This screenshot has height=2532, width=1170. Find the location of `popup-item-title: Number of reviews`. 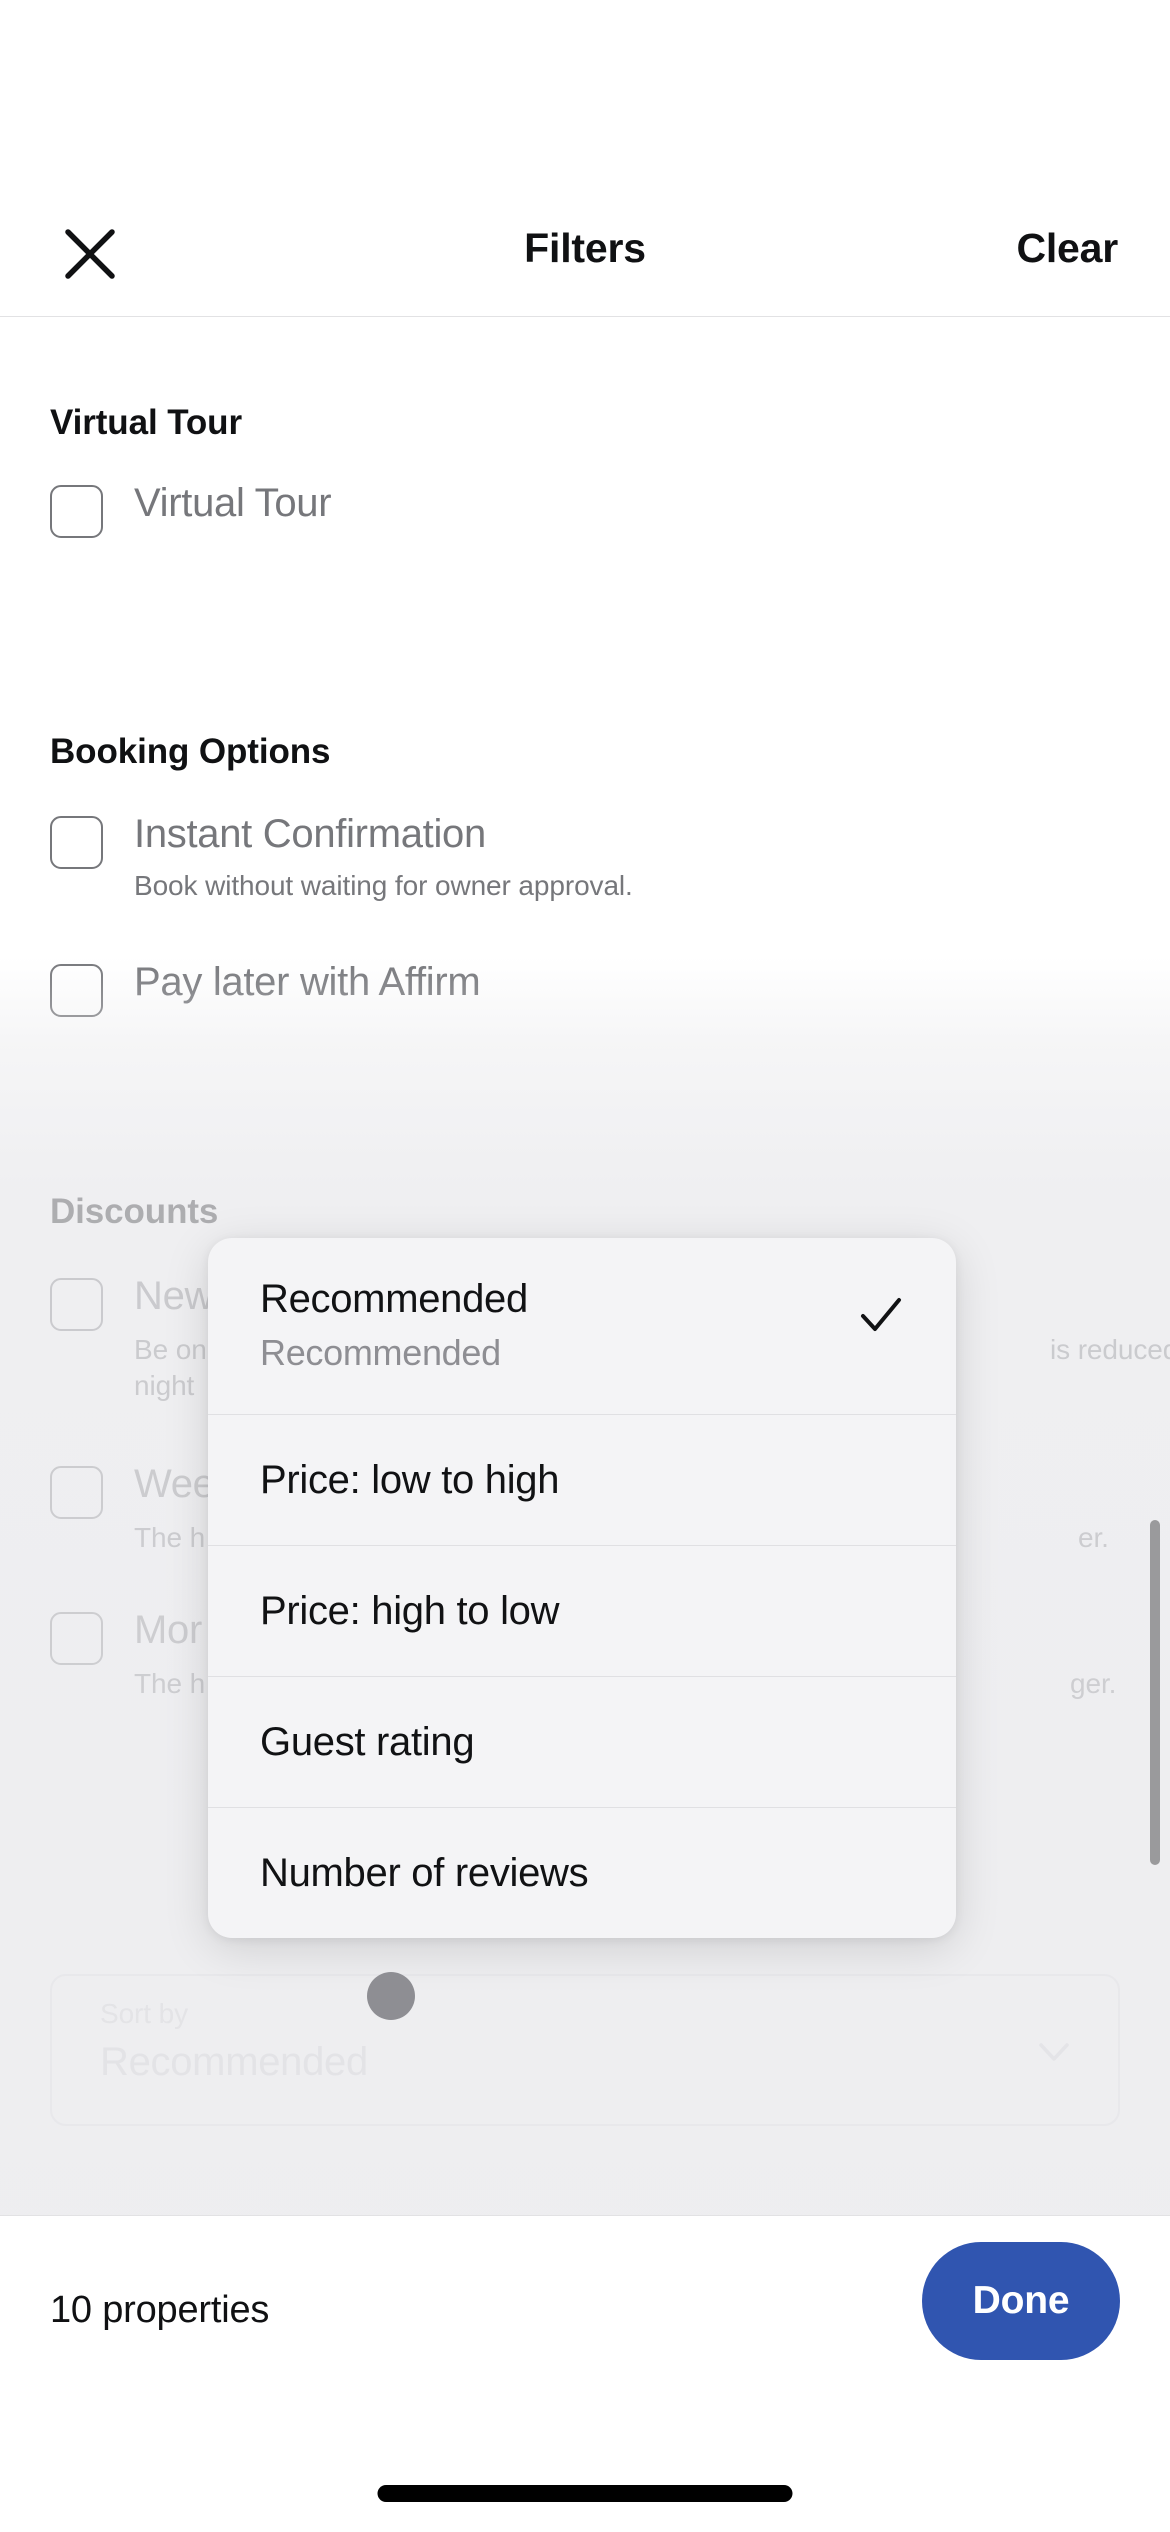

popup-item-title: Number of reviews is located at coordinates (424, 1873).